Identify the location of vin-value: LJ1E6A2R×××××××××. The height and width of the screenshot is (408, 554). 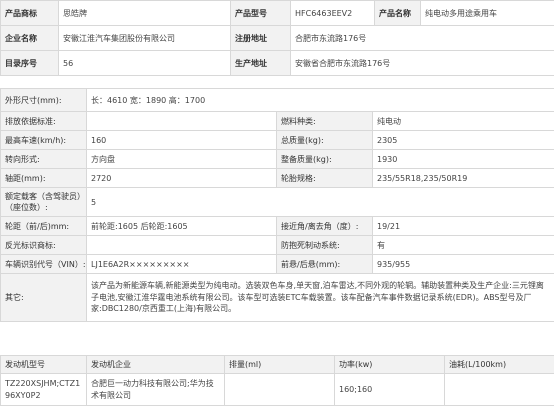
(181, 264).